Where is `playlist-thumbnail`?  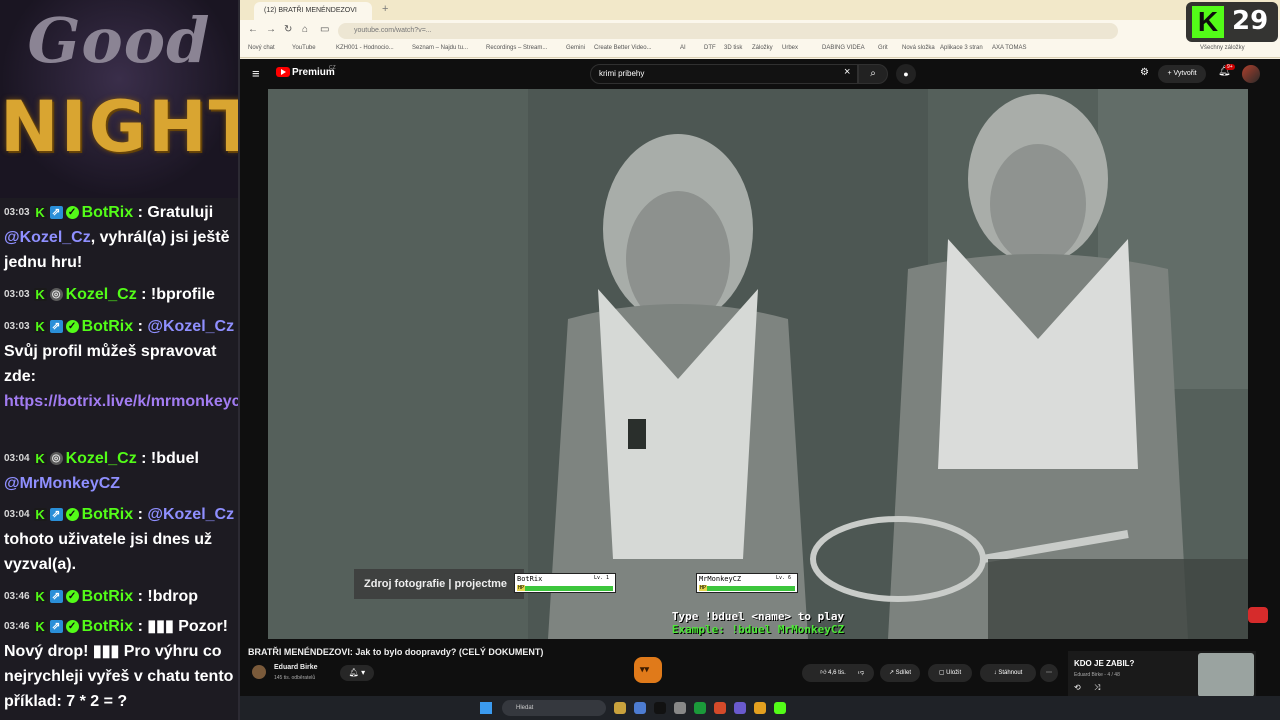 playlist-thumbnail is located at coordinates (1226, 675).